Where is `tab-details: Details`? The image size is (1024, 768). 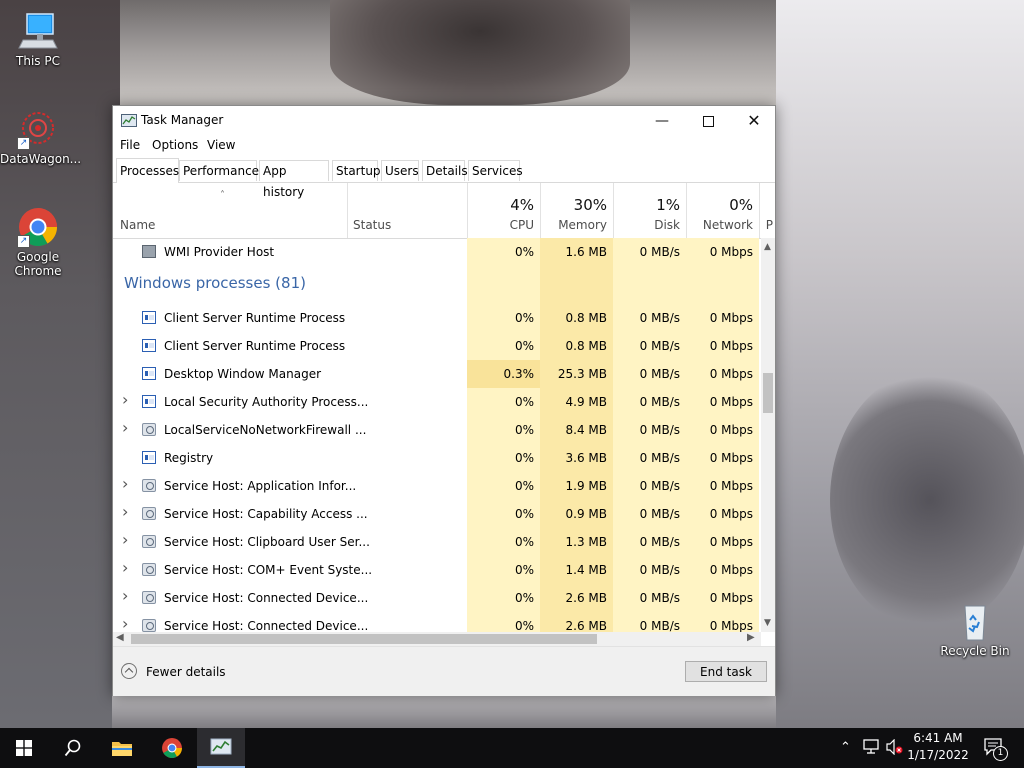 tab-details: Details is located at coordinates (445, 170).